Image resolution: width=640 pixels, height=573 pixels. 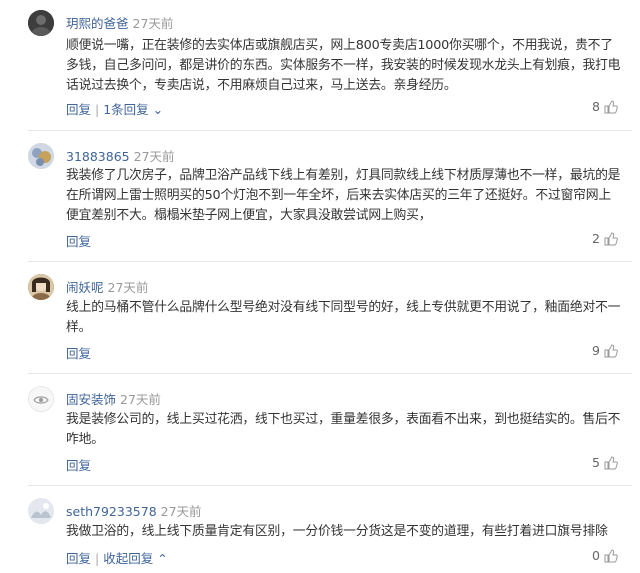 I want to click on chevron-down-icon: ⌄, so click(x=156, y=109).